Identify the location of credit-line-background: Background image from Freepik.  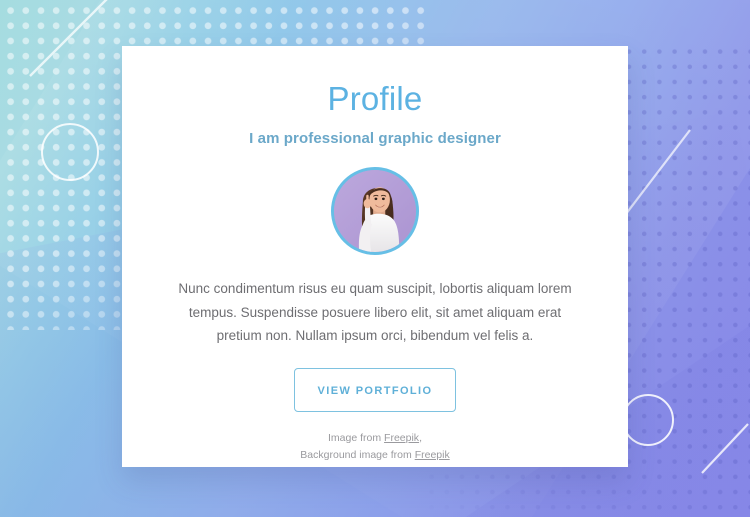
(375, 455).